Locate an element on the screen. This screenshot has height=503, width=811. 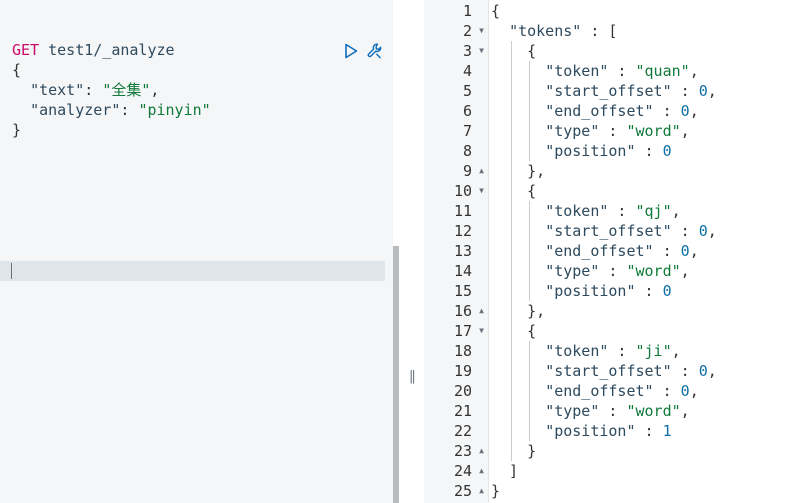
response-line: "token" : "qj", is located at coordinates (613, 211).